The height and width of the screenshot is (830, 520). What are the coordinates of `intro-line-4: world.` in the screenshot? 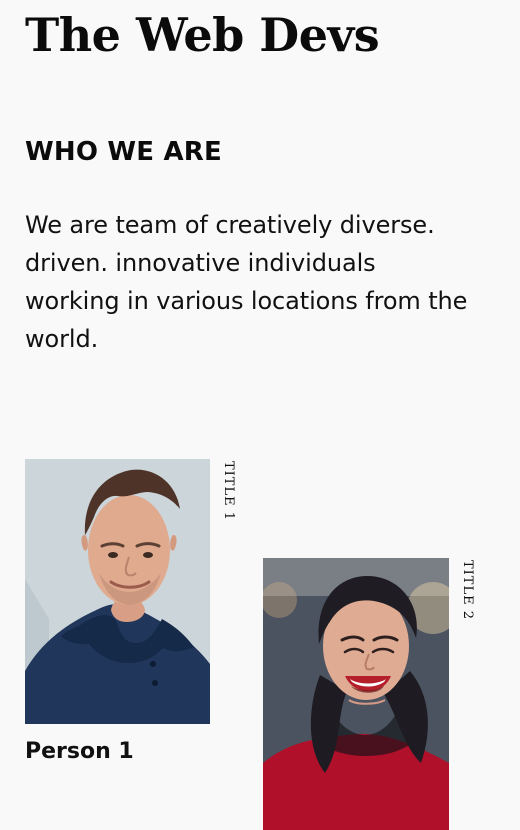 It's located at (62, 339).